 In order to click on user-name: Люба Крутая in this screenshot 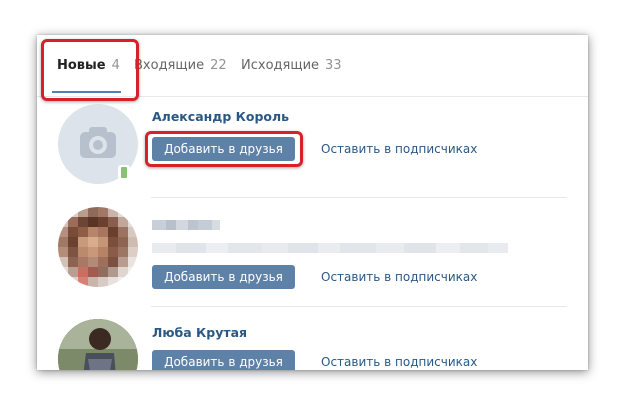, I will do `click(199, 332)`.